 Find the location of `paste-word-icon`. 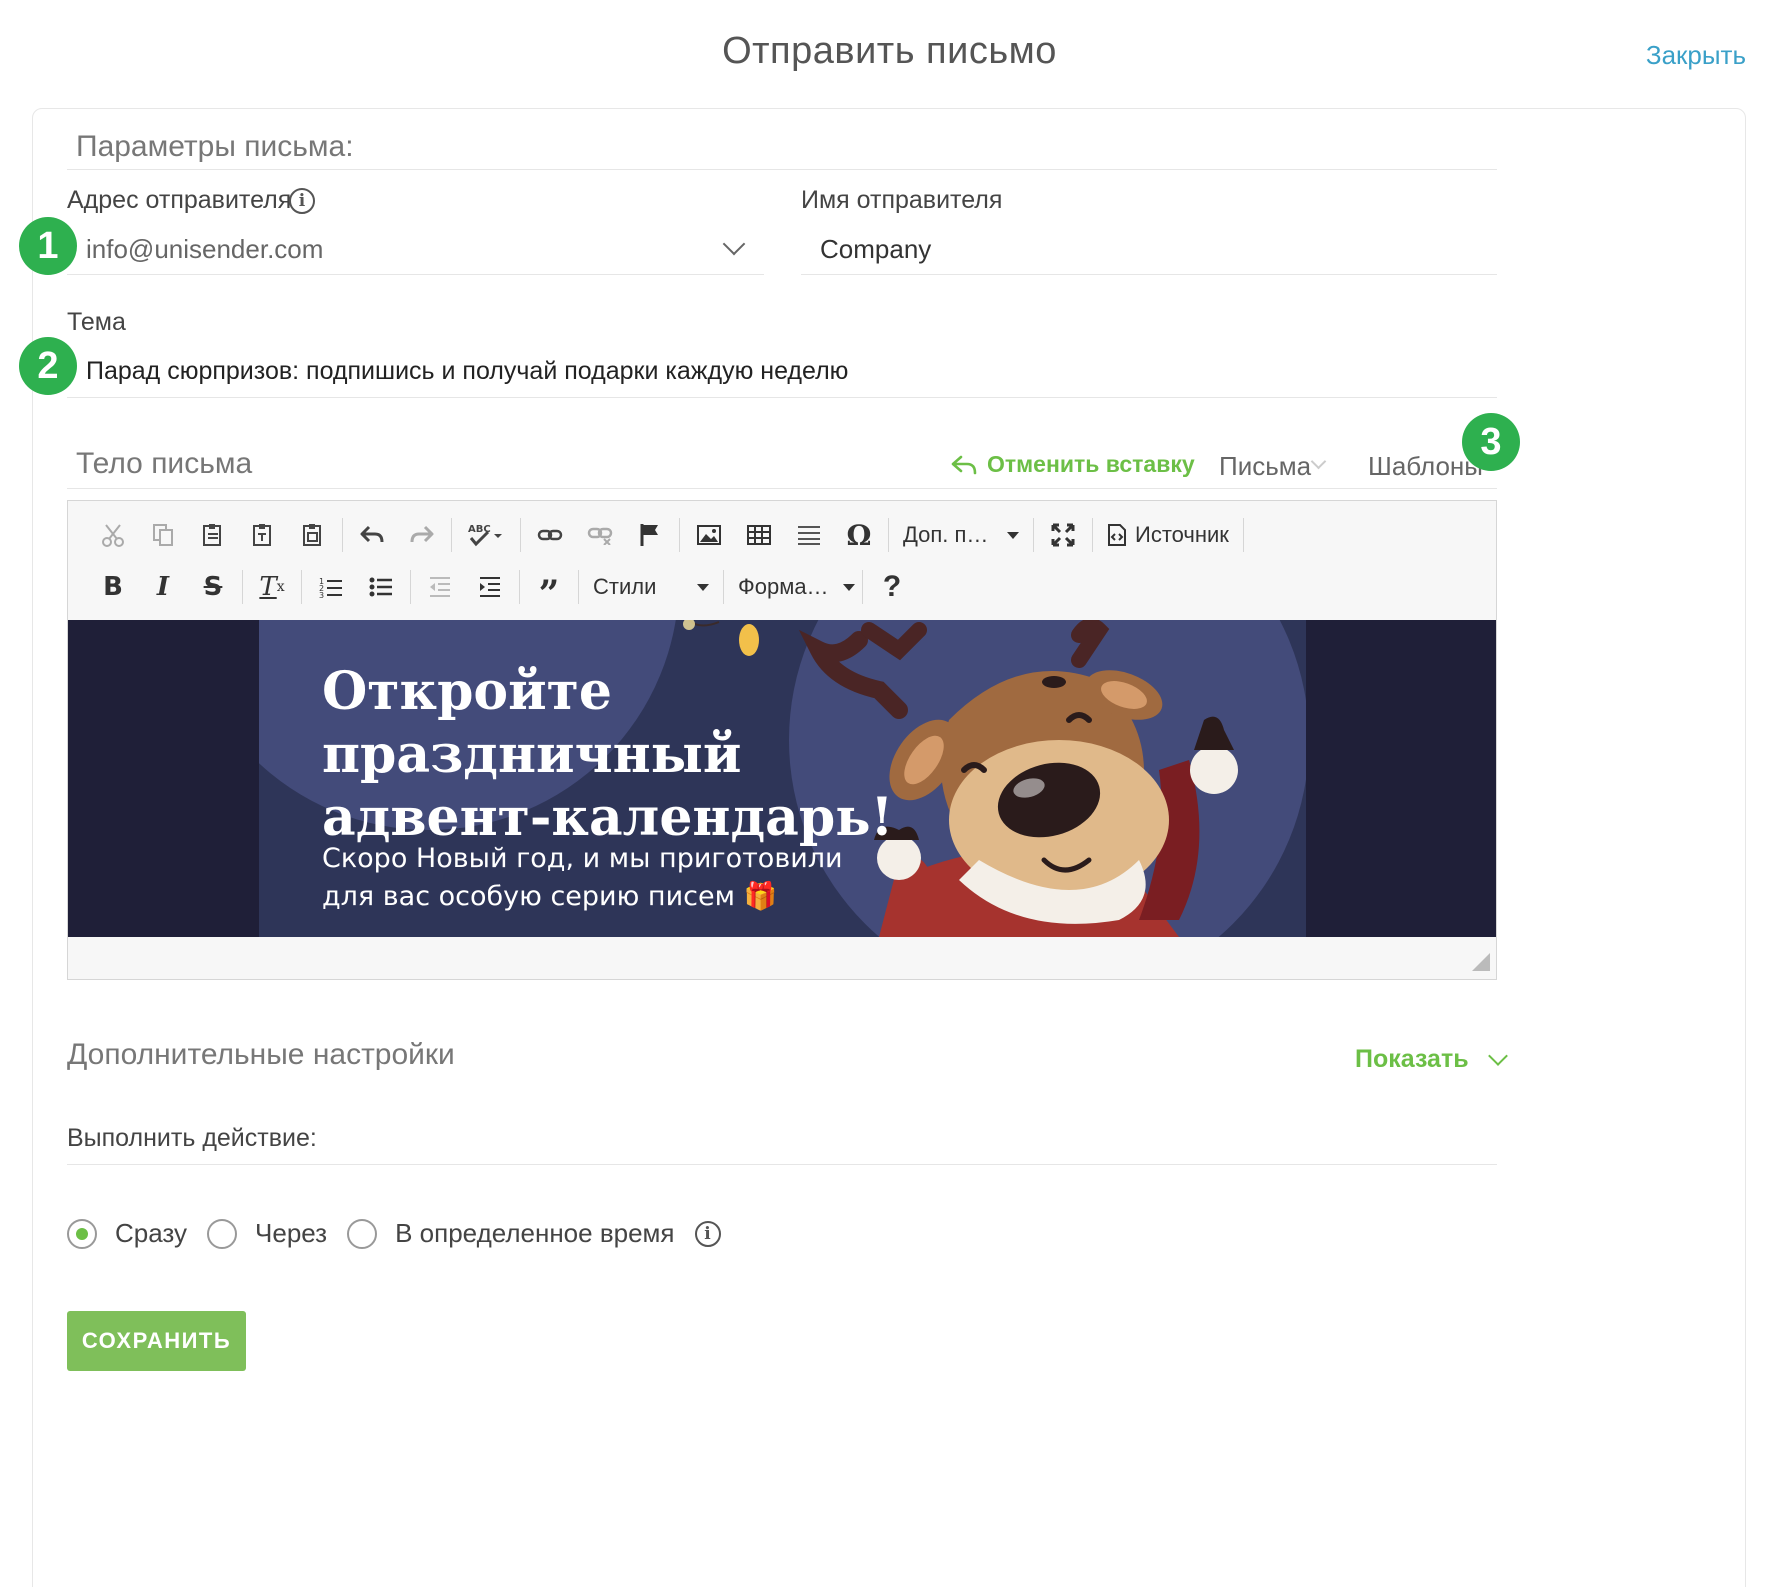

paste-word-icon is located at coordinates (313, 535).